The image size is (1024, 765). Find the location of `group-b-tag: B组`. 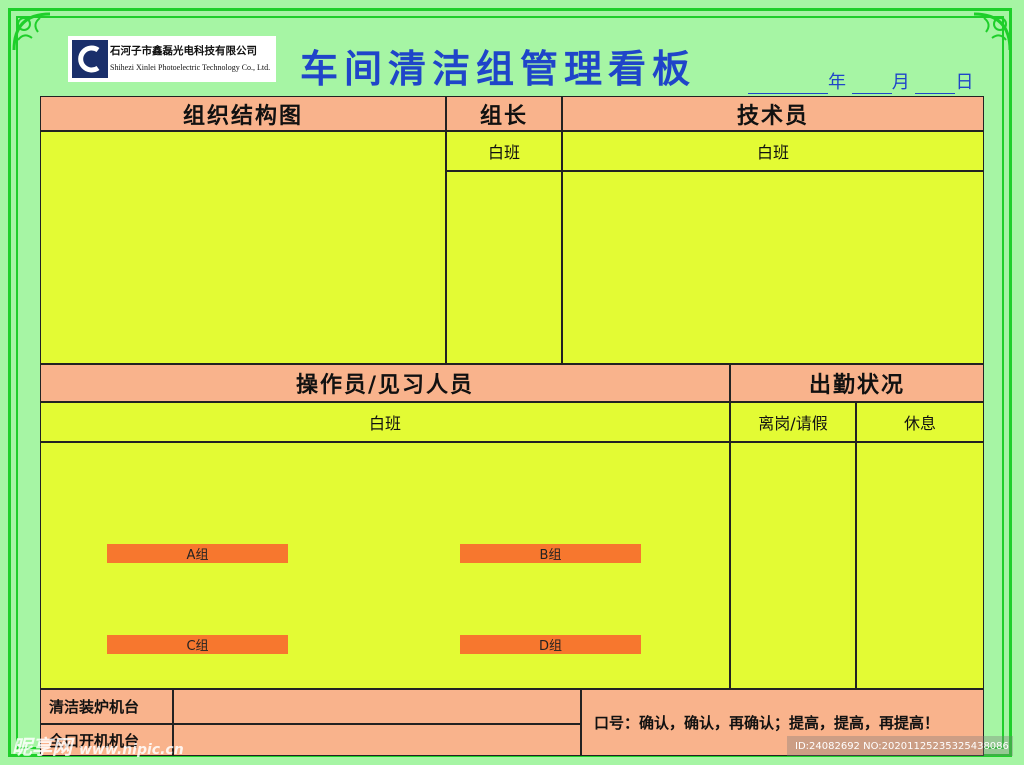

group-b-tag: B组 is located at coordinates (550, 553).